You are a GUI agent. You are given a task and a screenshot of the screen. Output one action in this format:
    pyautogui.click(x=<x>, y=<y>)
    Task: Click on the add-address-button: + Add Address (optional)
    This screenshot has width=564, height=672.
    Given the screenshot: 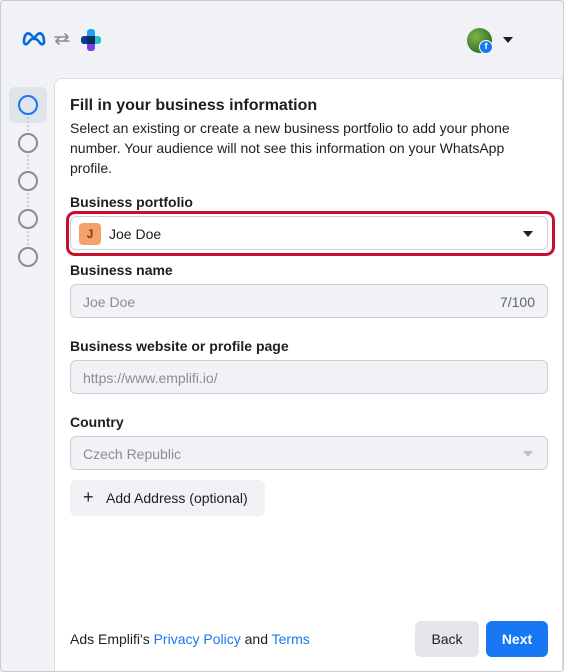 What is the action you would take?
    pyautogui.click(x=167, y=498)
    